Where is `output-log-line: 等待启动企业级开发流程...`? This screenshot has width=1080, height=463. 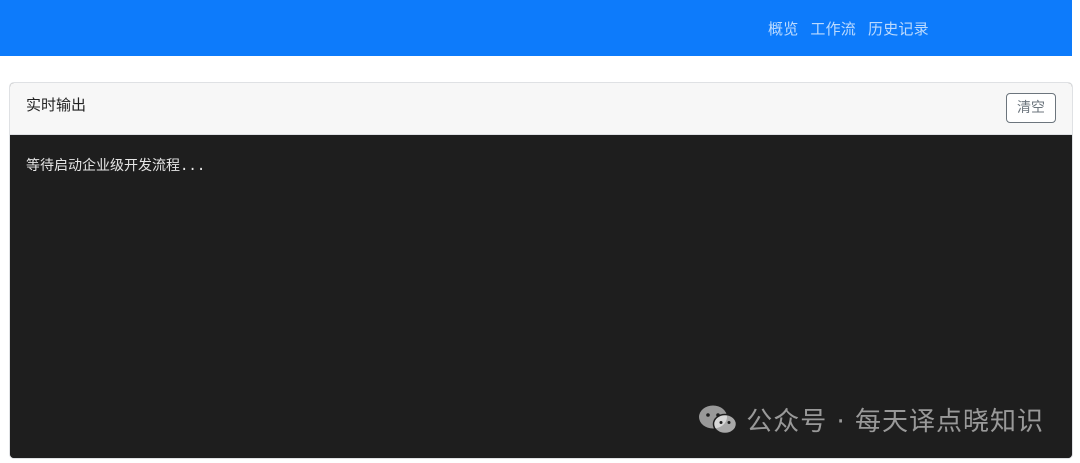
output-log-line: 等待启动企业级开发流程... is located at coordinates (116, 166).